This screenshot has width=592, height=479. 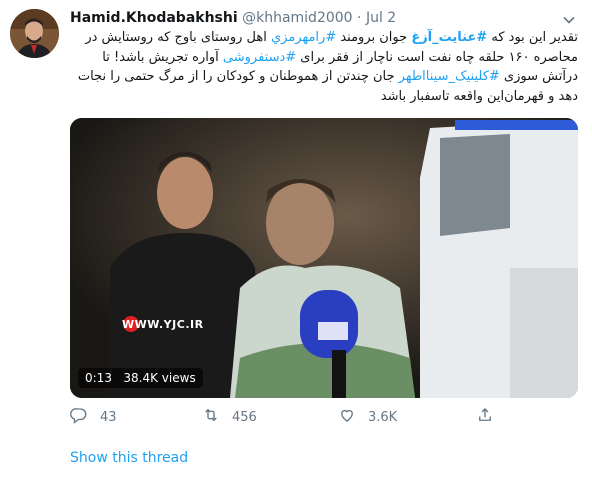 I want to click on retweet-icon, so click(x=217, y=417).